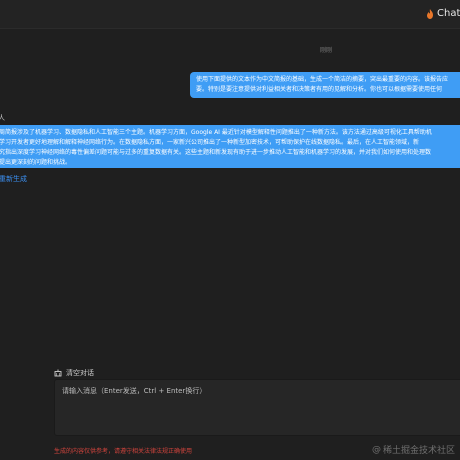  Describe the element at coordinates (376, 449) in the screenshot. I see `watermark-at: @` at that location.